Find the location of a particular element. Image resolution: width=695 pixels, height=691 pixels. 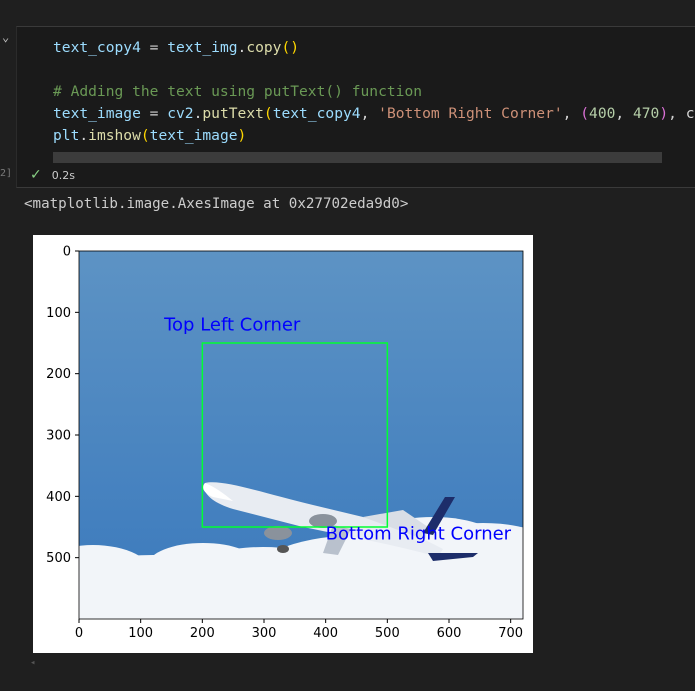

execution-count: 2] is located at coordinates (6, 173).